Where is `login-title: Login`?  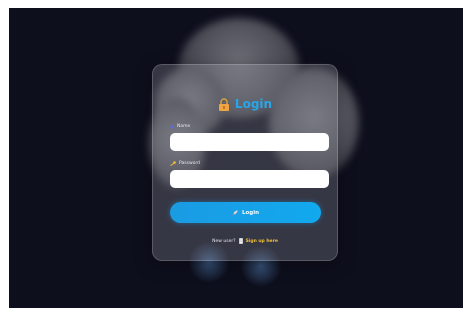
login-title: Login is located at coordinates (245, 104).